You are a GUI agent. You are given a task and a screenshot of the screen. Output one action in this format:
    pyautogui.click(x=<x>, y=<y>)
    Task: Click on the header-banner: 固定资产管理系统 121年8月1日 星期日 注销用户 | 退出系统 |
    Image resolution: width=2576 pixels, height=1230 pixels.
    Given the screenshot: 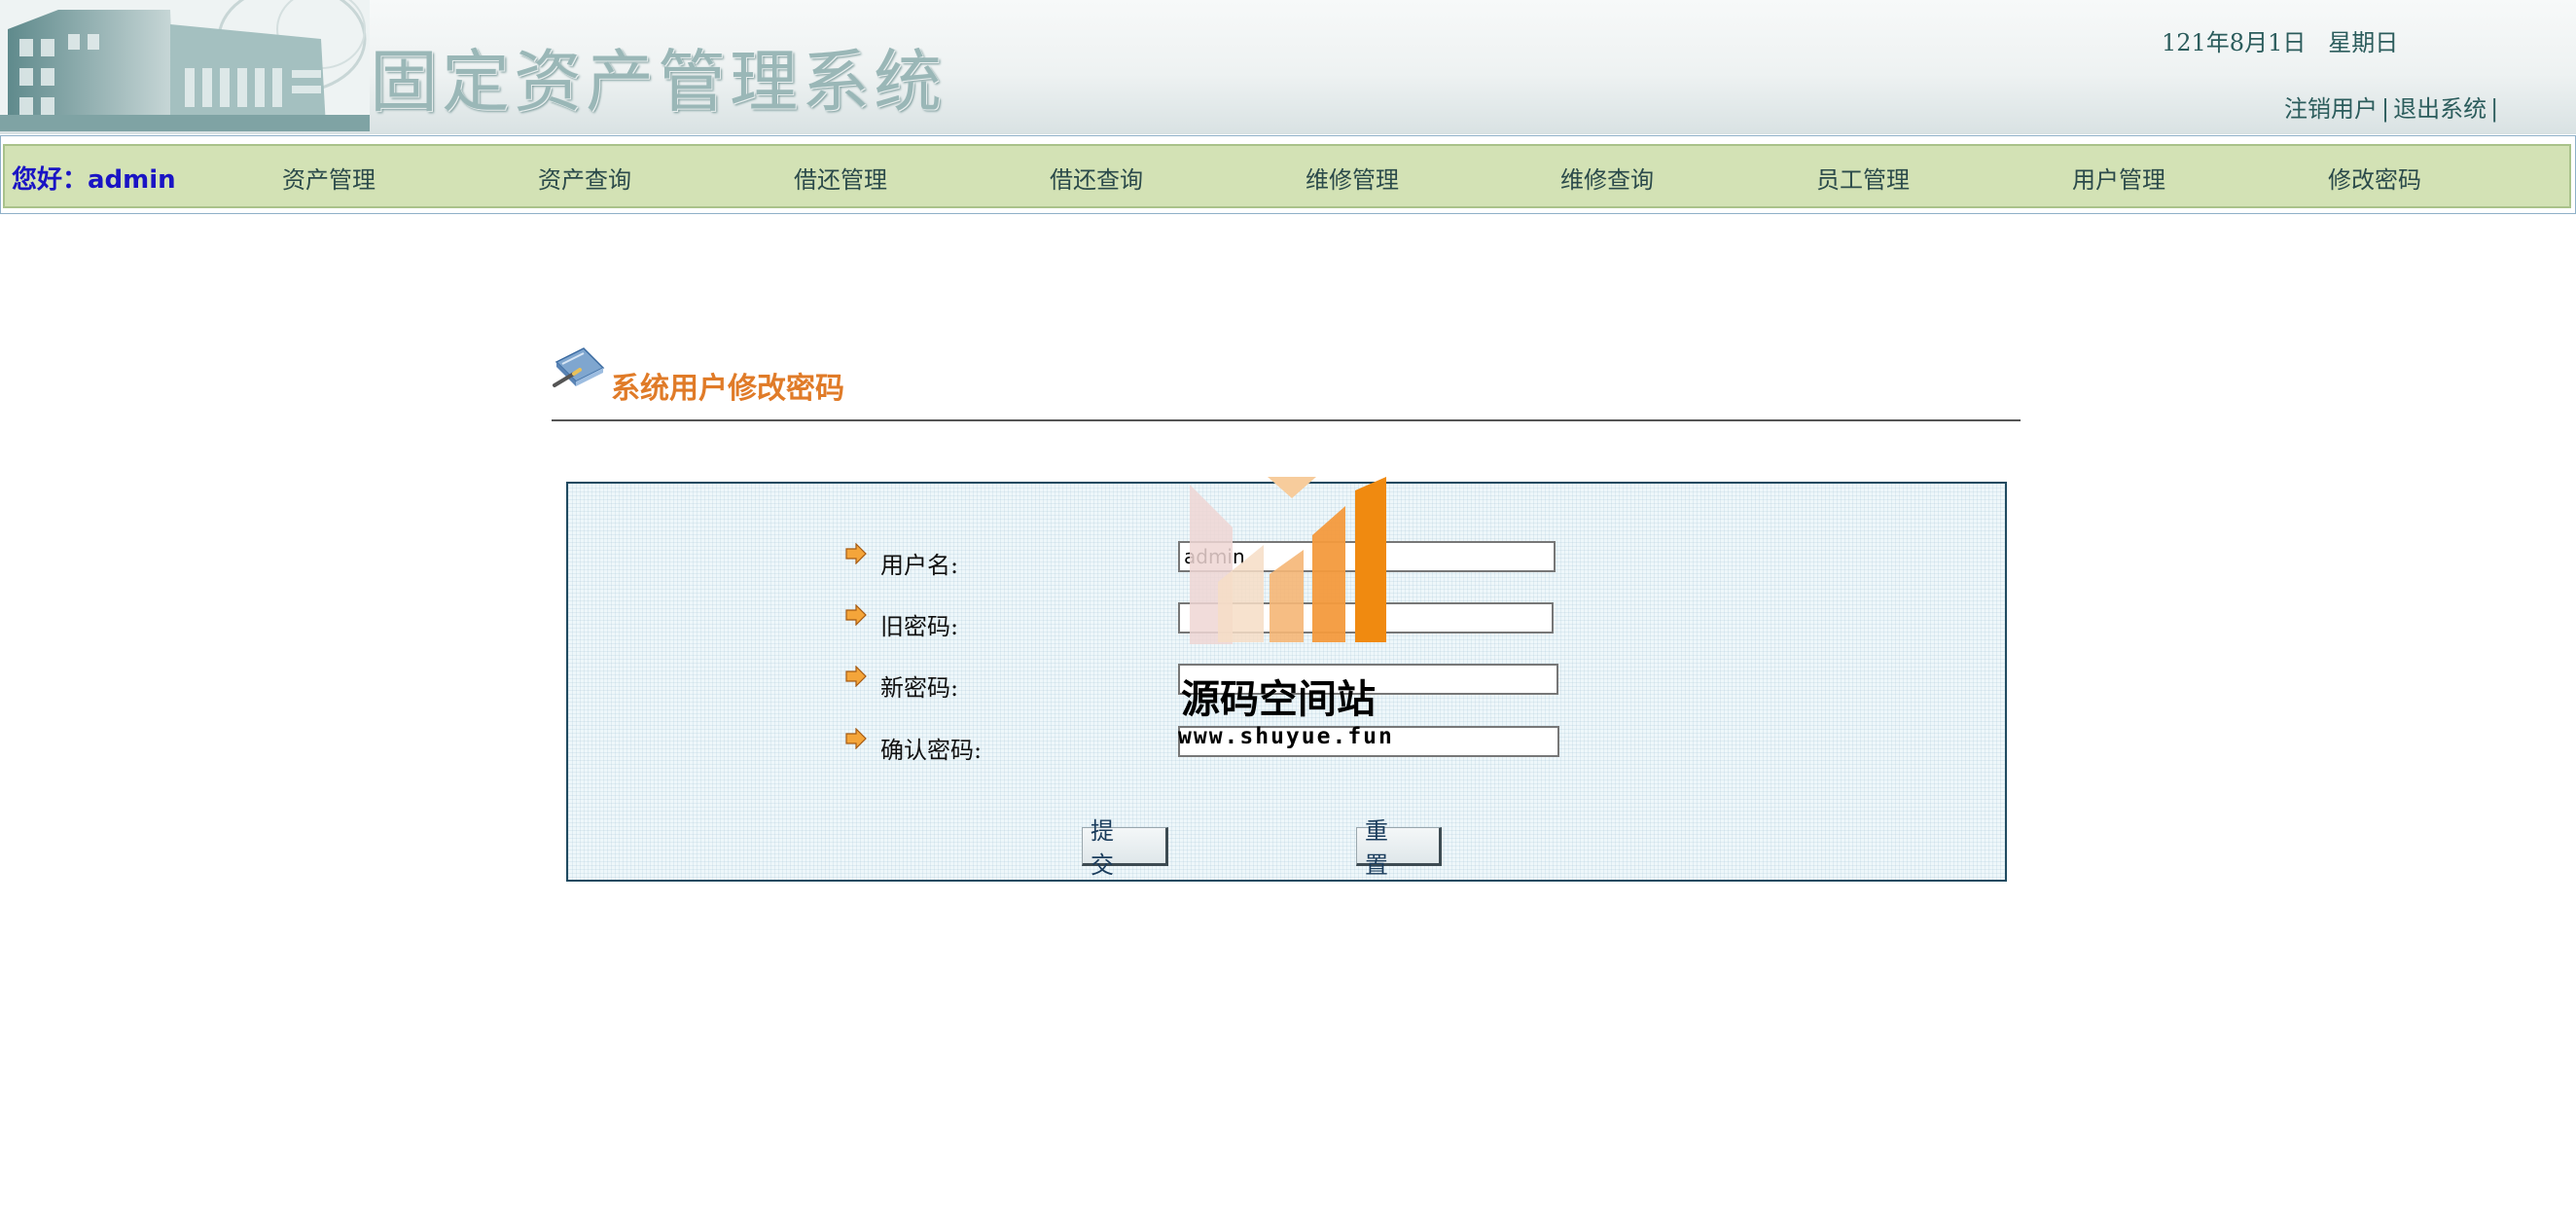 What is the action you would take?
    pyautogui.click(x=1288, y=67)
    